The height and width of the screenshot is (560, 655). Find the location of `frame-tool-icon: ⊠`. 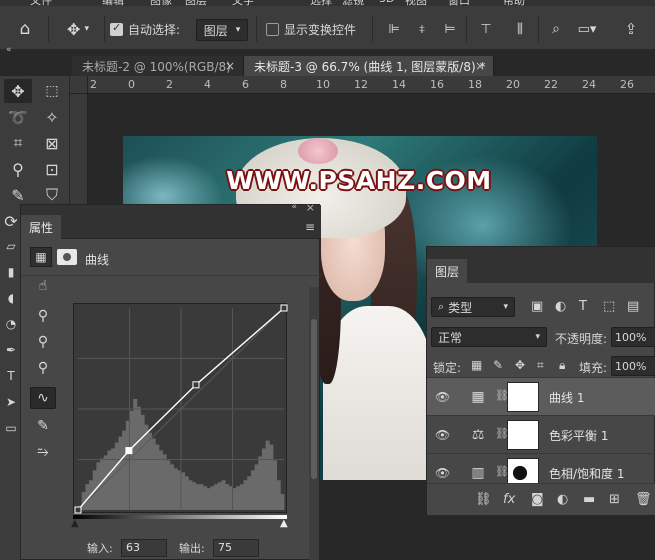

frame-tool-icon: ⊠ is located at coordinates (52, 143).